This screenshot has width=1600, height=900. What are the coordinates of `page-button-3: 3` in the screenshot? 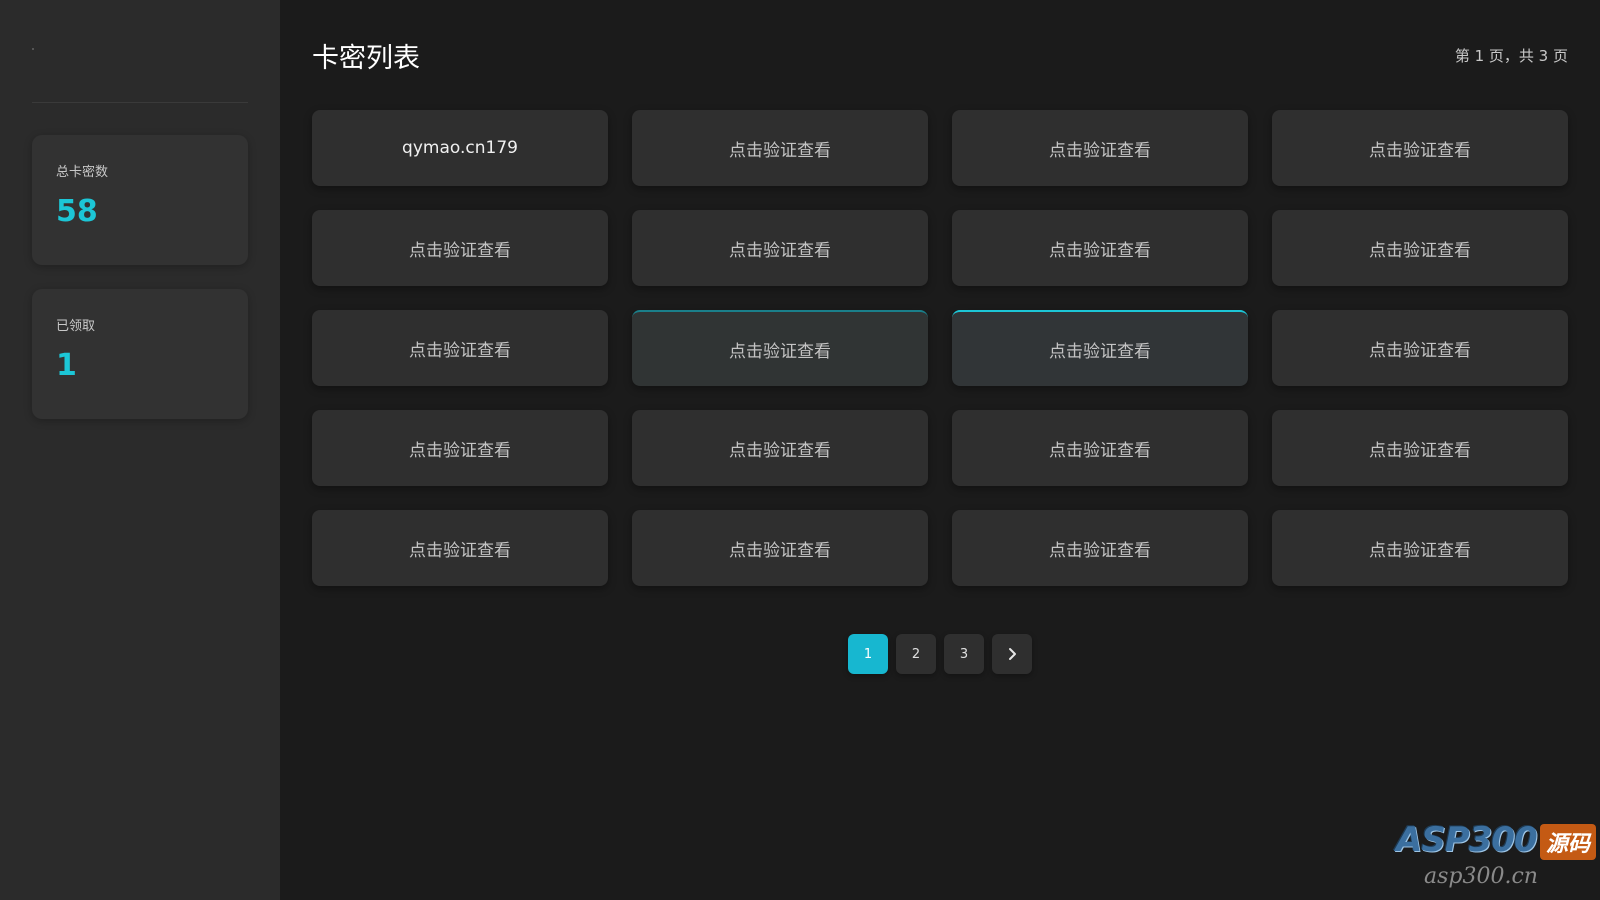 It's located at (964, 654).